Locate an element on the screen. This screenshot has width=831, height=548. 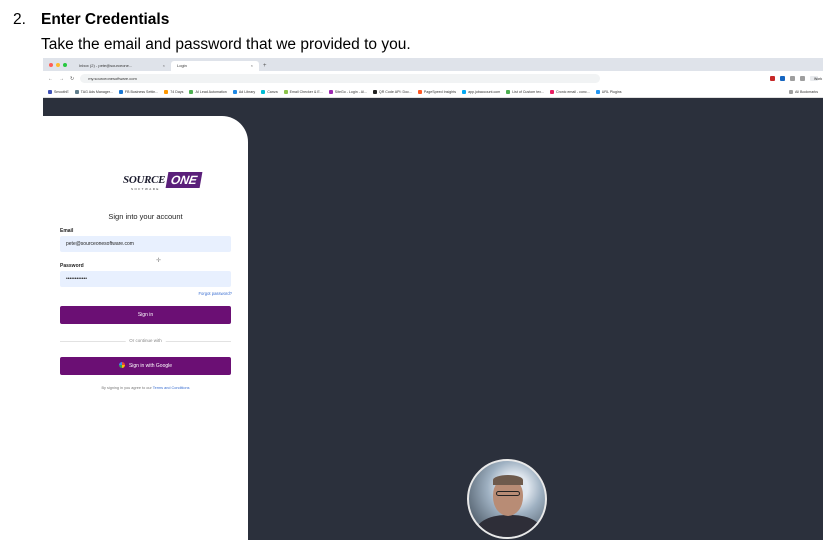
google-icon is located at coordinates (121, 365).